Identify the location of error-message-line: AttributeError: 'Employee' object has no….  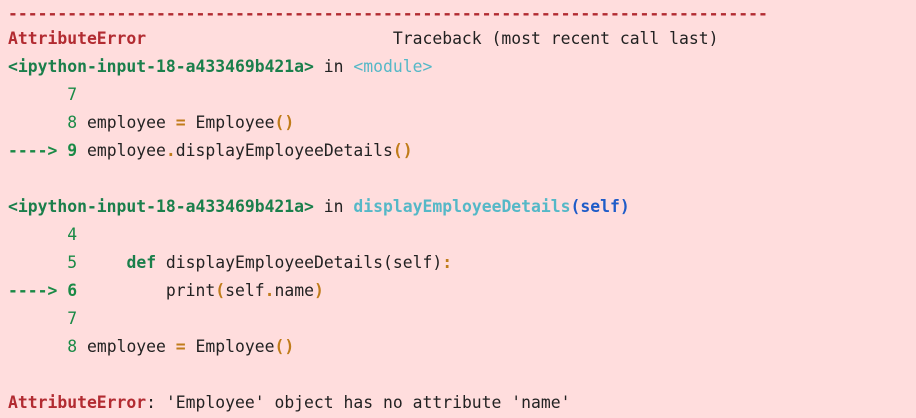
(462, 403).